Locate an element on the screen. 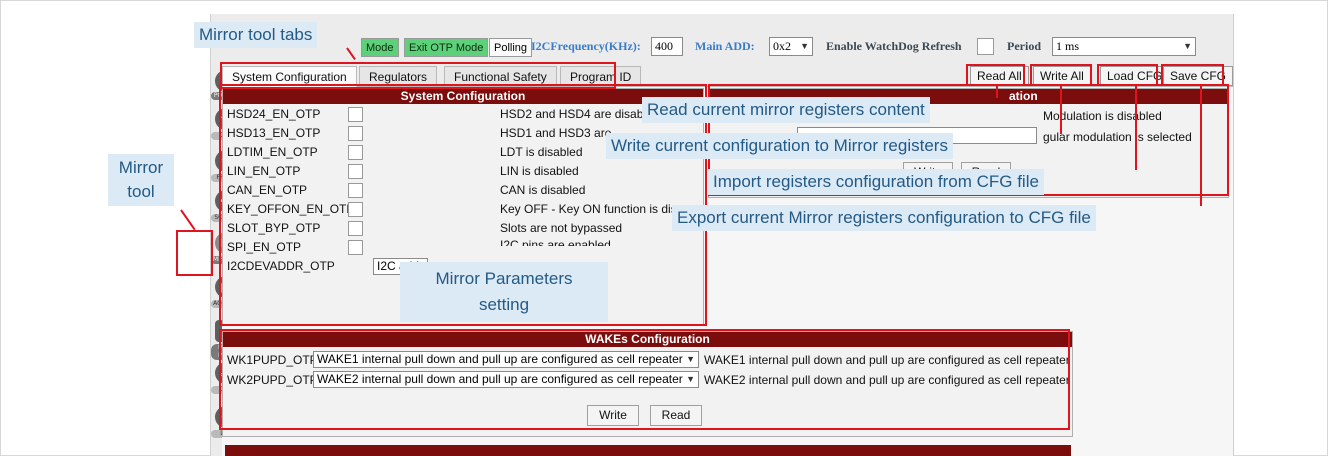 The image size is (1328, 456). otp-mode-button: Mode is located at coordinates (380, 47).